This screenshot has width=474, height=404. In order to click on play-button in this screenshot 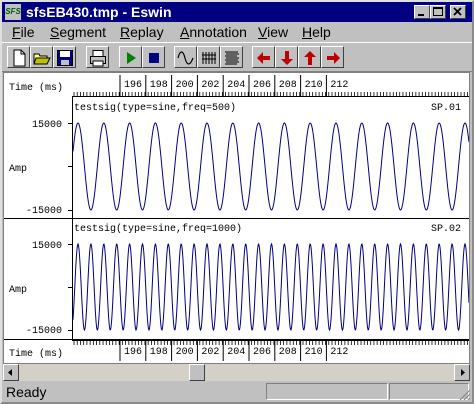, I will do `click(130, 57)`.